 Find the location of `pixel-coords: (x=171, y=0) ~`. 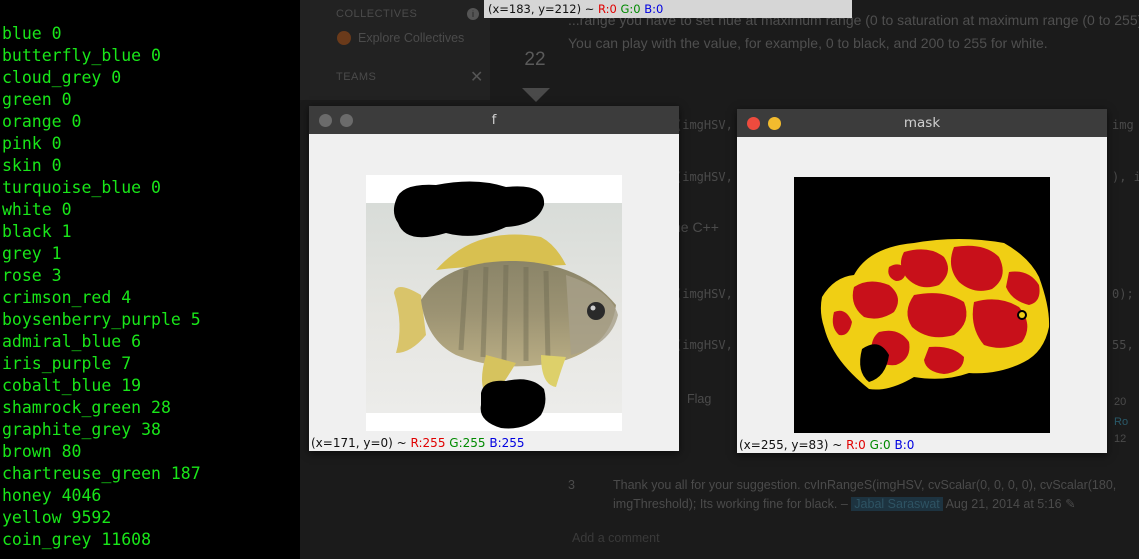

pixel-coords: (x=171, y=0) ~ is located at coordinates (361, 443).